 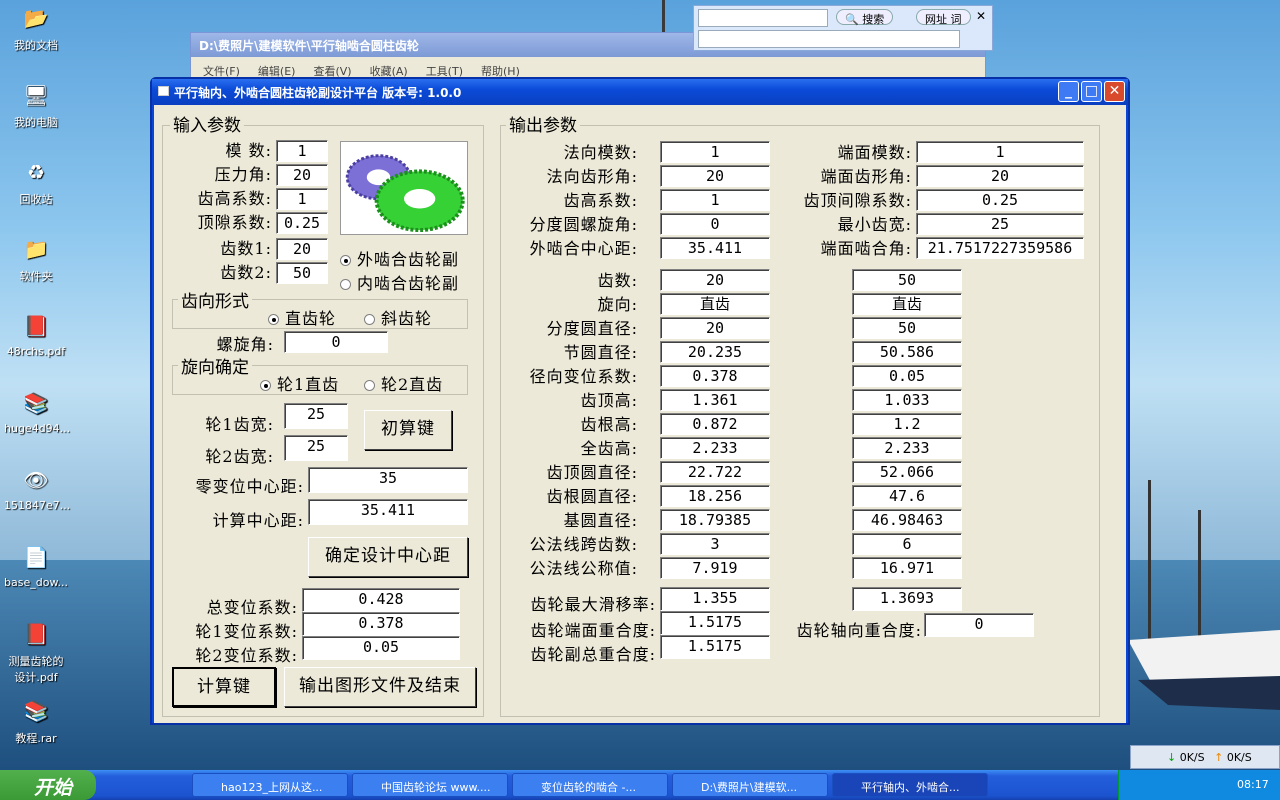 I want to click on desktop-icon-label: 测量齿轮的设计.pdf, so click(x=36, y=669).